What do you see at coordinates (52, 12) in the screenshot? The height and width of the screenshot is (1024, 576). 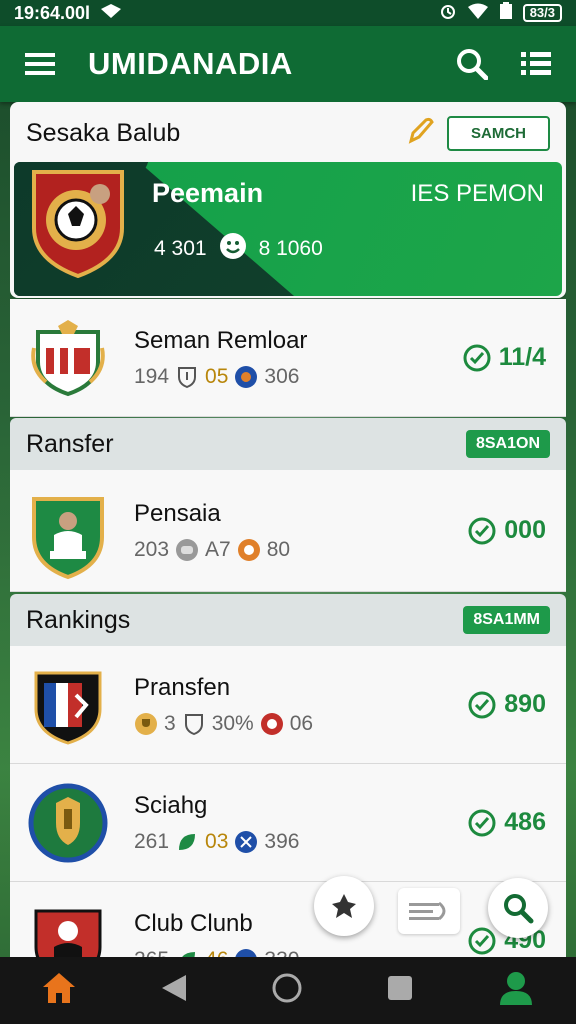 I see `status-time: 19:64.00l` at bounding box center [52, 12].